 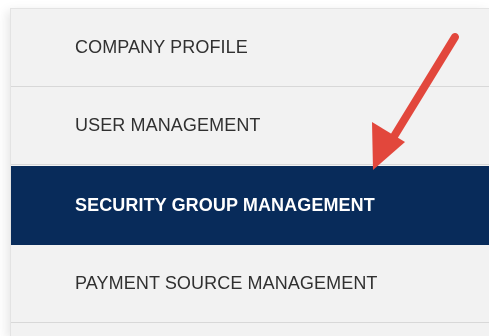 I want to click on menu-item-partial, so click(x=250, y=329).